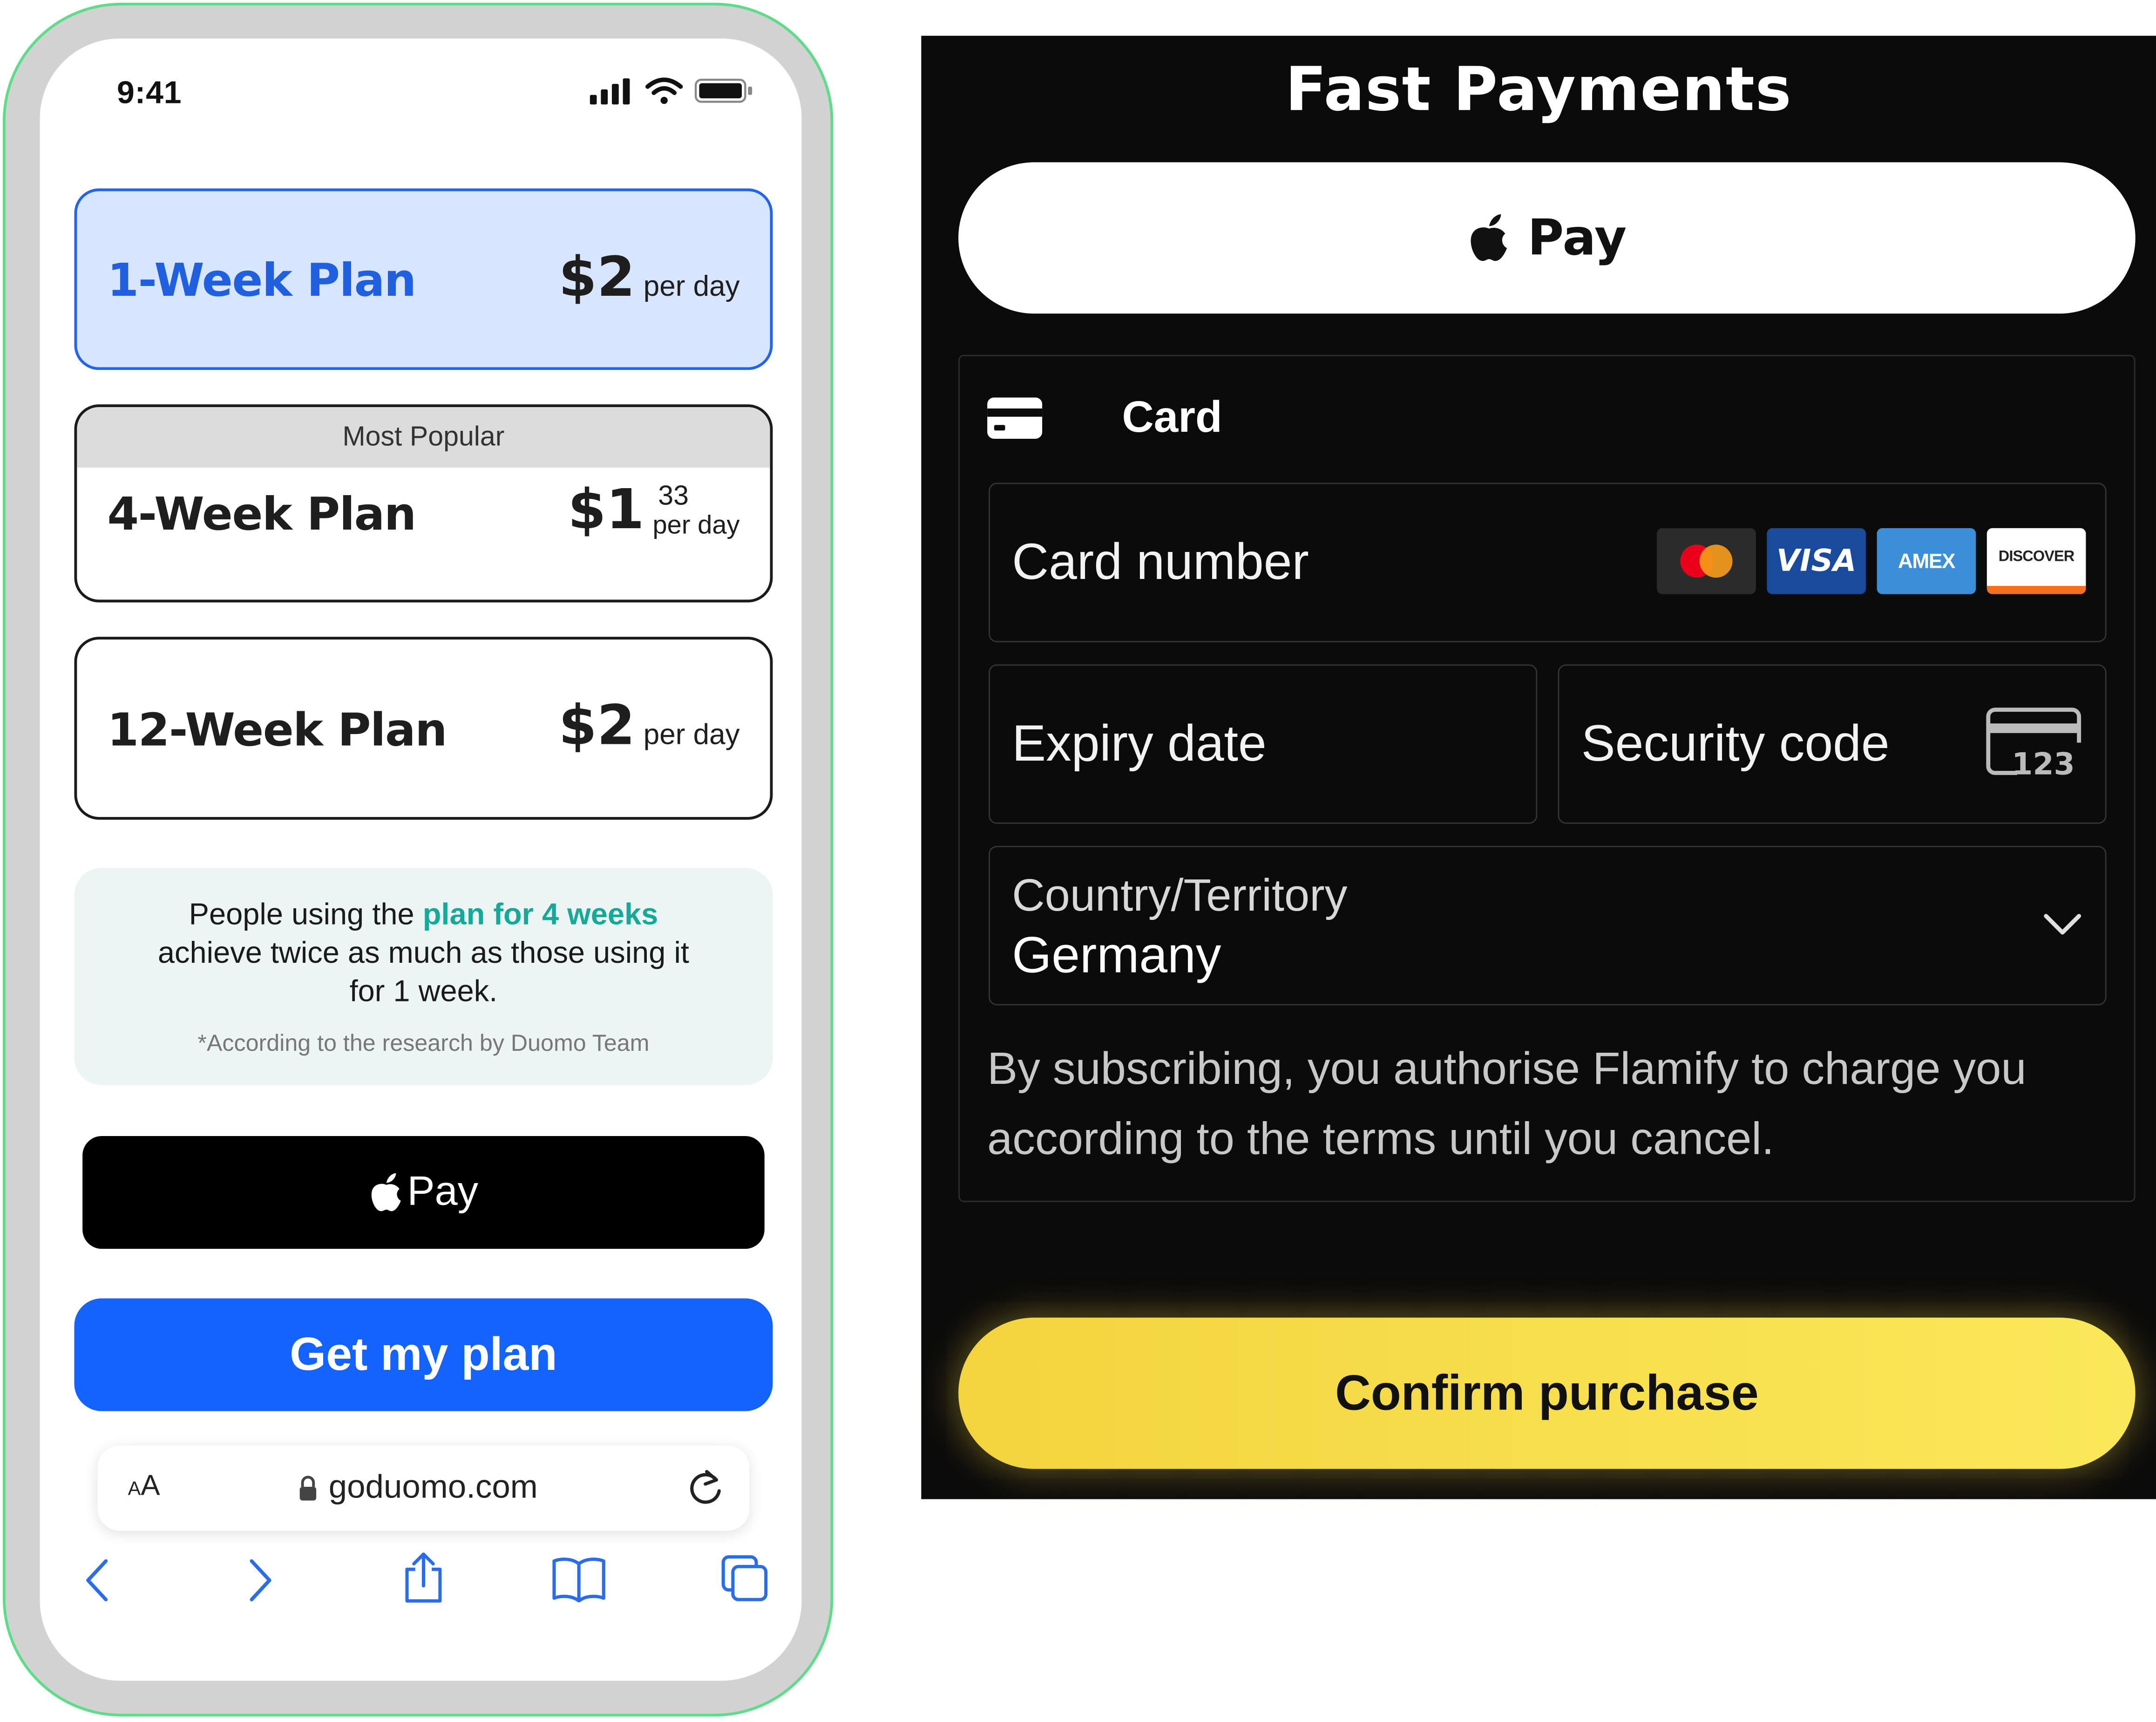 The image size is (2156, 1722). What do you see at coordinates (1548, 925) in the screenshot?
I see `country-select: Country/Territory Germany` at bounding box center [1548, 925].